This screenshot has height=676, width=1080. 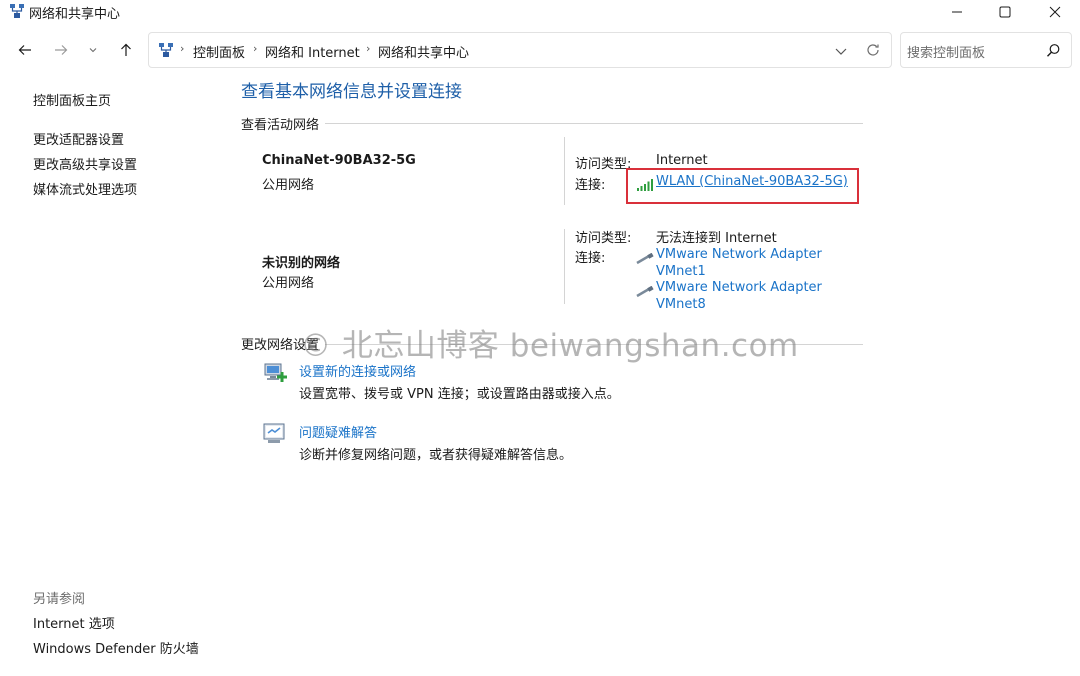 What do you see at coordinates (1005, 12) in the screenshot?
I see `maximize-button` at bounding box center [1005, 12].